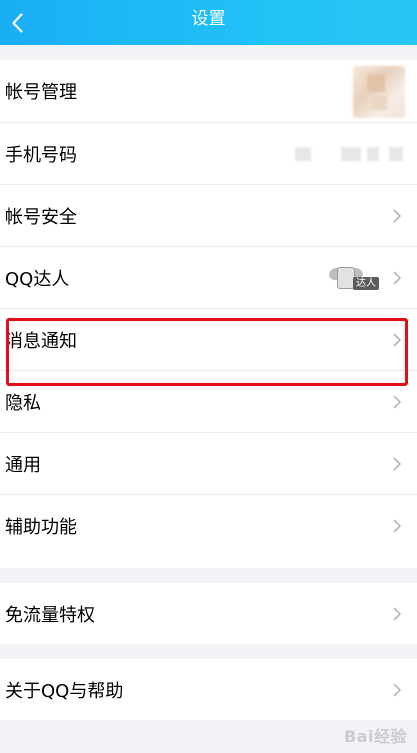  I want to click on settings-item-data-free: 免流量特权, so click(208, 613).